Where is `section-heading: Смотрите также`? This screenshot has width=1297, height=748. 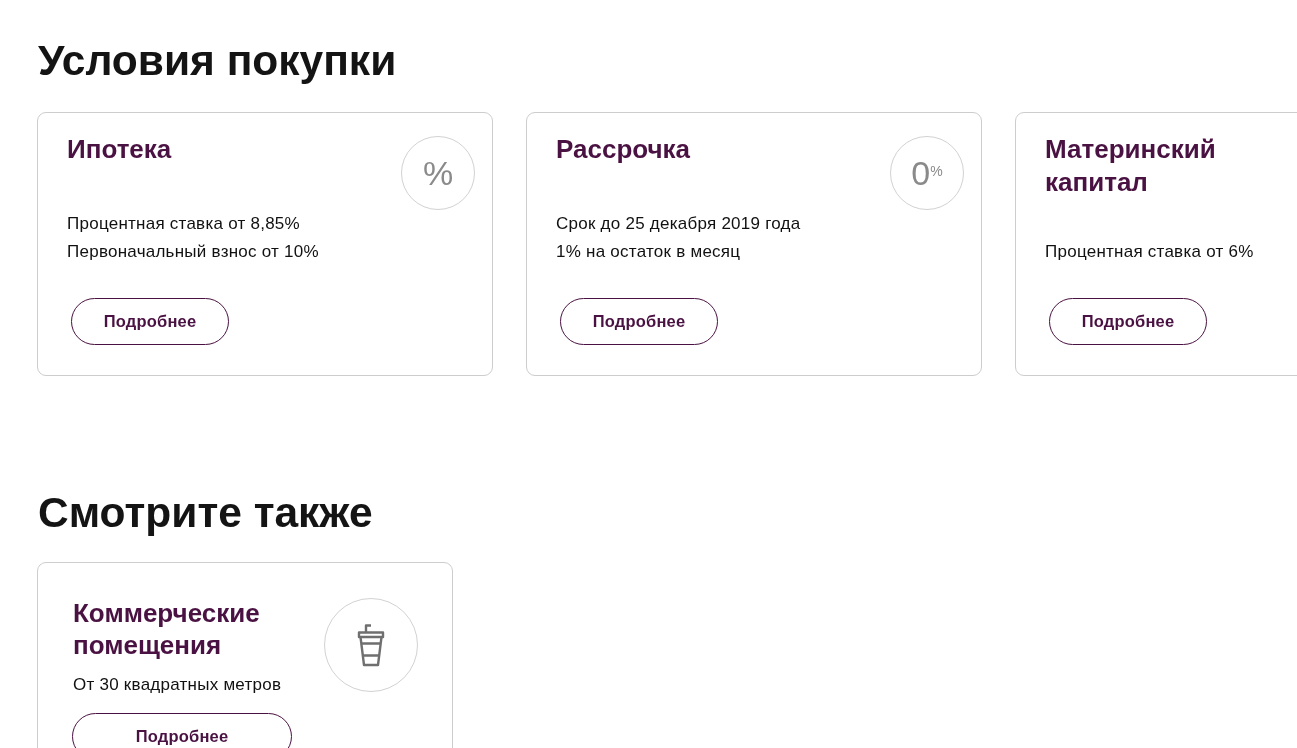
section-heading: Смотрите также is located at coordinates (206, 513).